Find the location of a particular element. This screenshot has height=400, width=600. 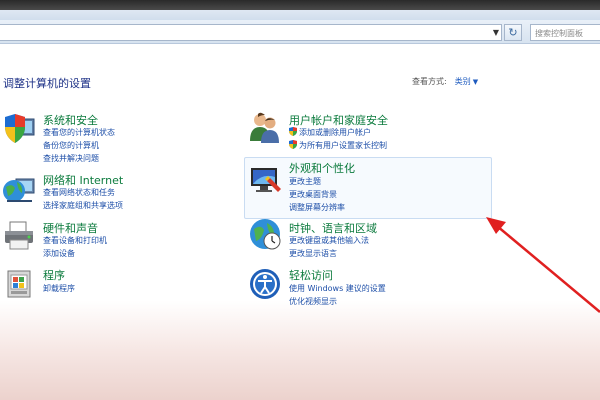

globe-network-icon is located at coordinates (19, 190).